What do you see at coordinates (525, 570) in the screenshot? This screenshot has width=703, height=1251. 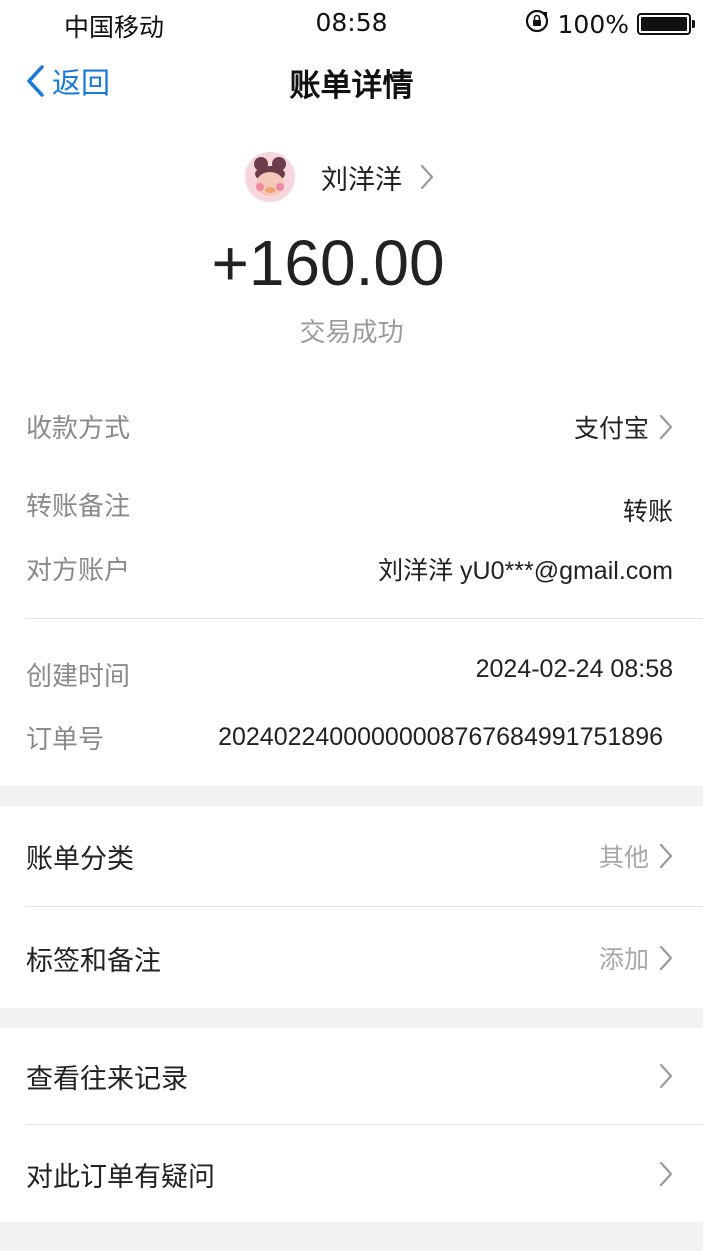 I see `counterparty-account-value: 刘洋洋 yU0***@gmail.com` at bounding box center [525, 570].